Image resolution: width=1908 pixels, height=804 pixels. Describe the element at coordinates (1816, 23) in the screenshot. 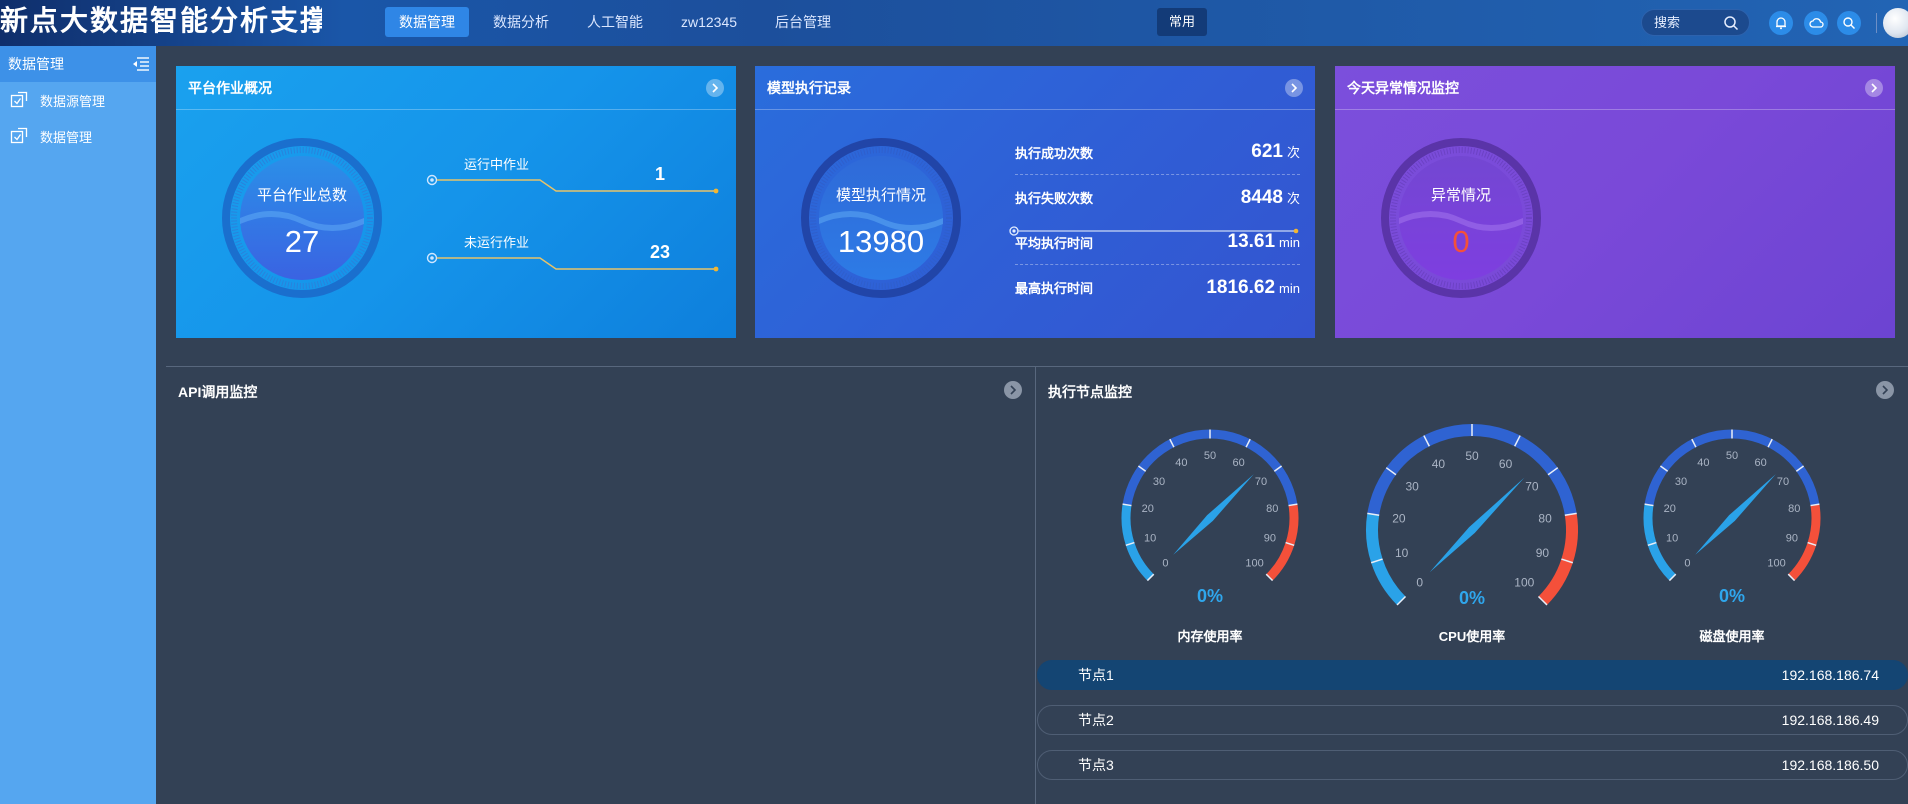

I see `cloud-icon` at that location.